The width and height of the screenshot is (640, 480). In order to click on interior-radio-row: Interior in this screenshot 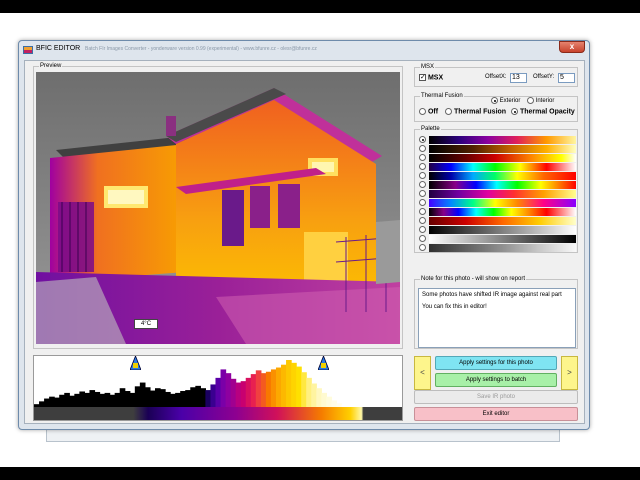, I will do `click(540, 100)`.